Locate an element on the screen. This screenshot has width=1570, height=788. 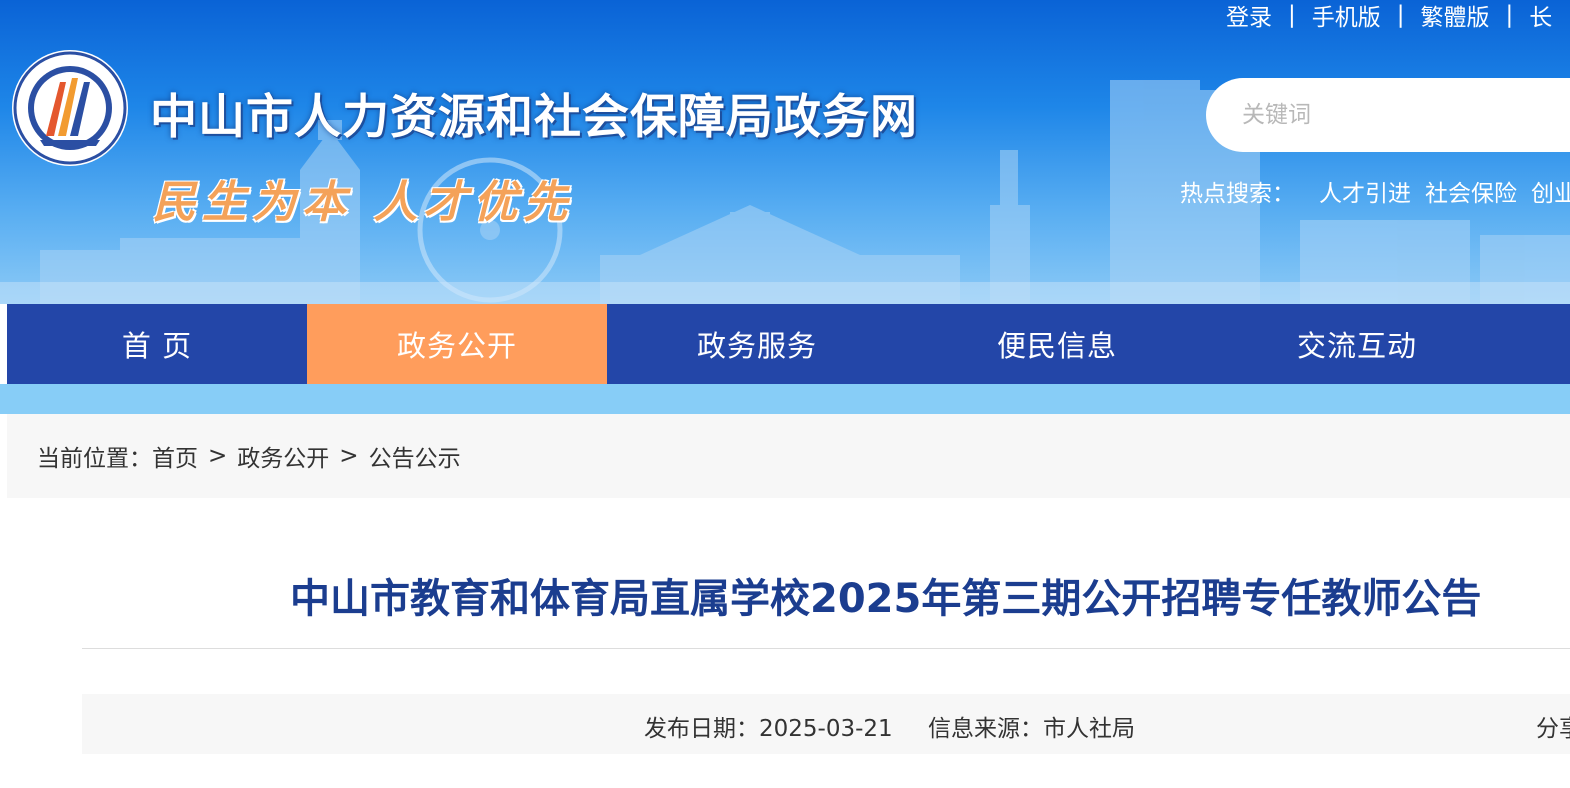
breadcrumb-item-government-affairs: 政务公开 is located at coordinates (283, 456).